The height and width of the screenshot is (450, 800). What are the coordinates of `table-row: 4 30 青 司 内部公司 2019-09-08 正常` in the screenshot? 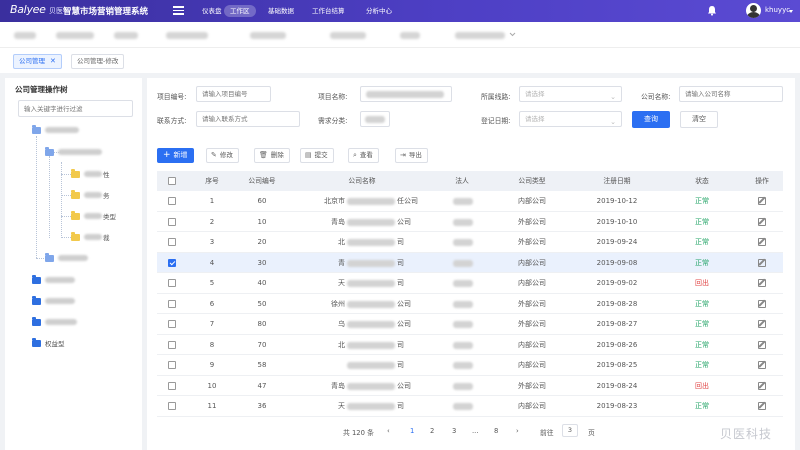 It's located at (470, 262).